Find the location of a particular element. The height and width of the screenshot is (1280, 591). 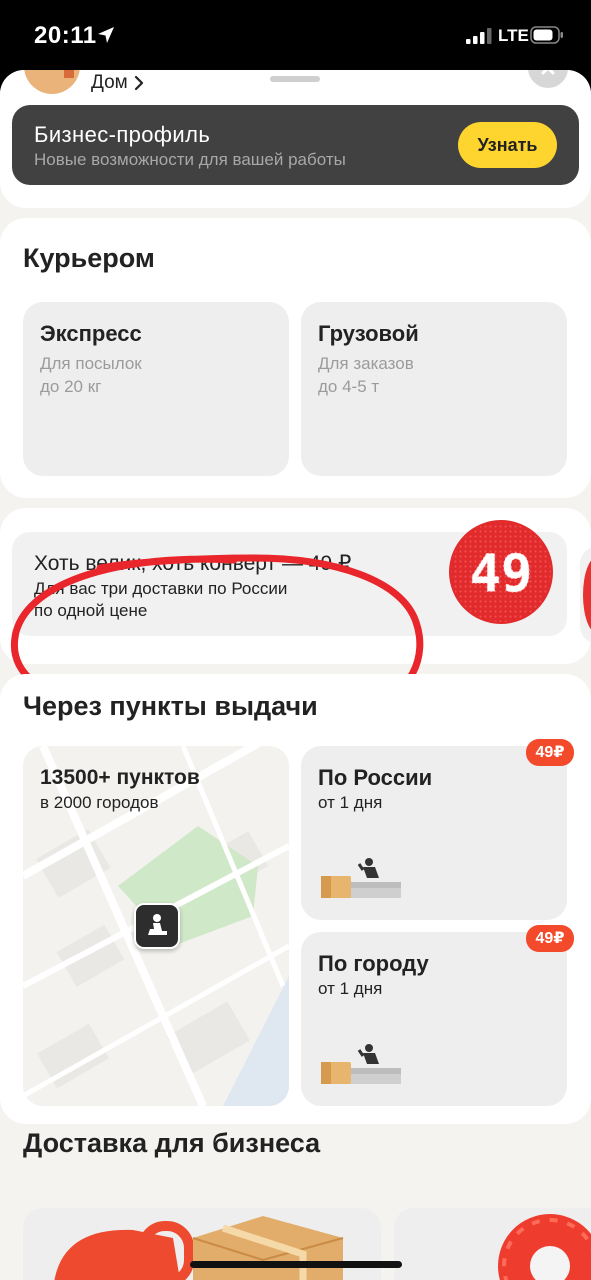

pickup-section-title: Через пункты выдачи is located at coordinates (170, 706).